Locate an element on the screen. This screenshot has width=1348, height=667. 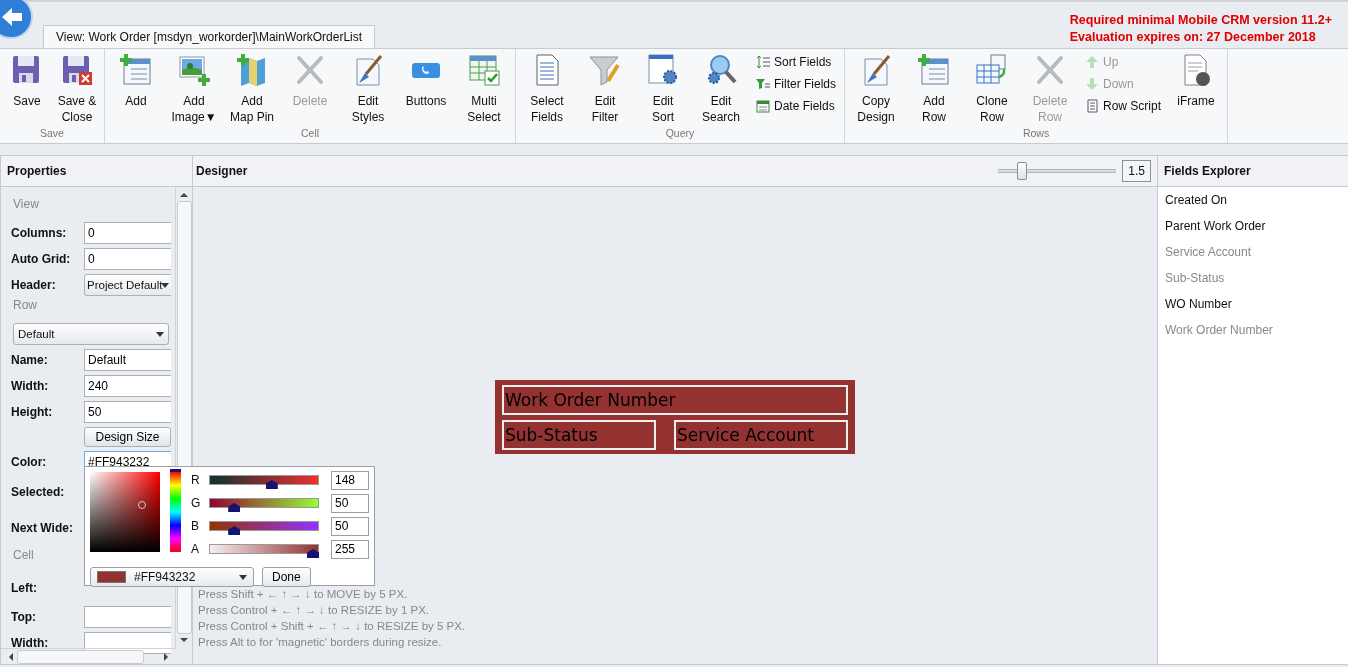
field-item: Created On is located at coordinates (1256, 206).